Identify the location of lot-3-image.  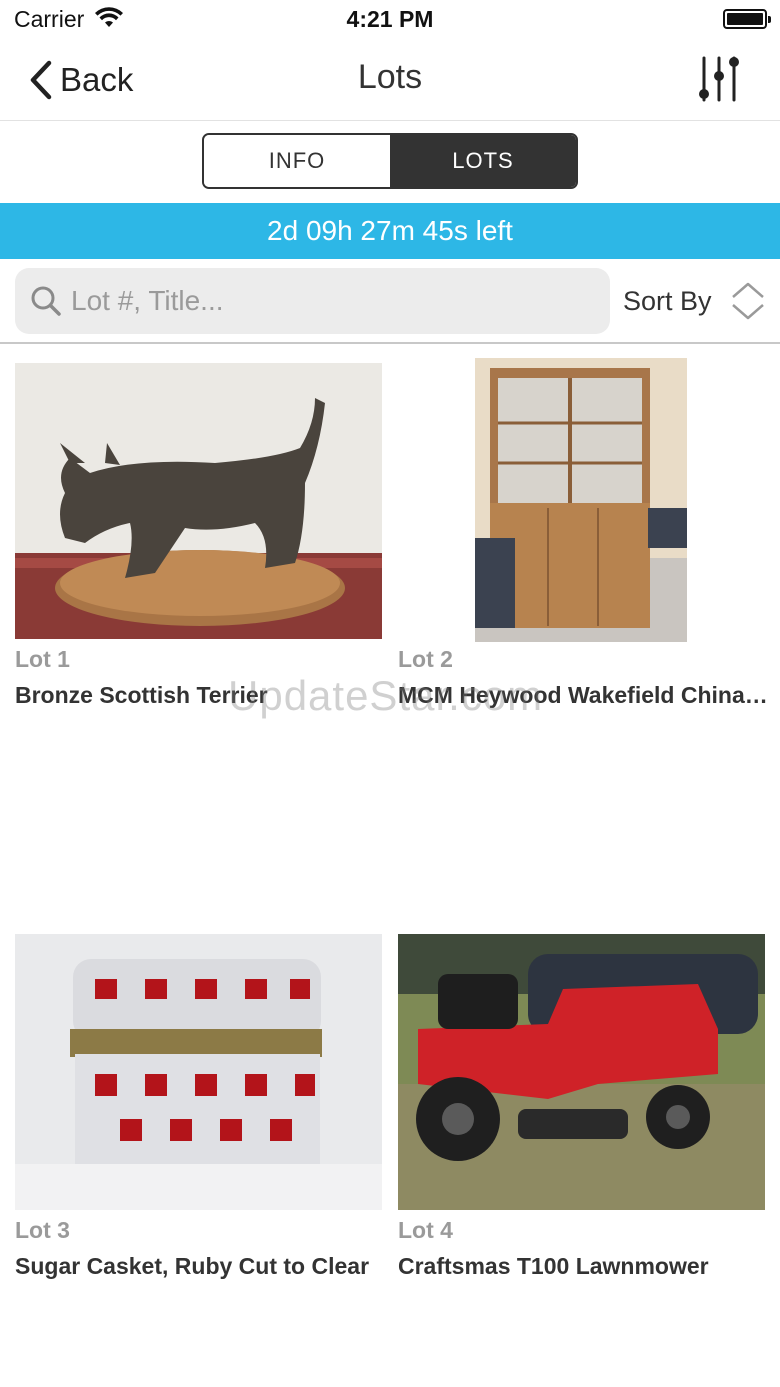
(198, 1072).